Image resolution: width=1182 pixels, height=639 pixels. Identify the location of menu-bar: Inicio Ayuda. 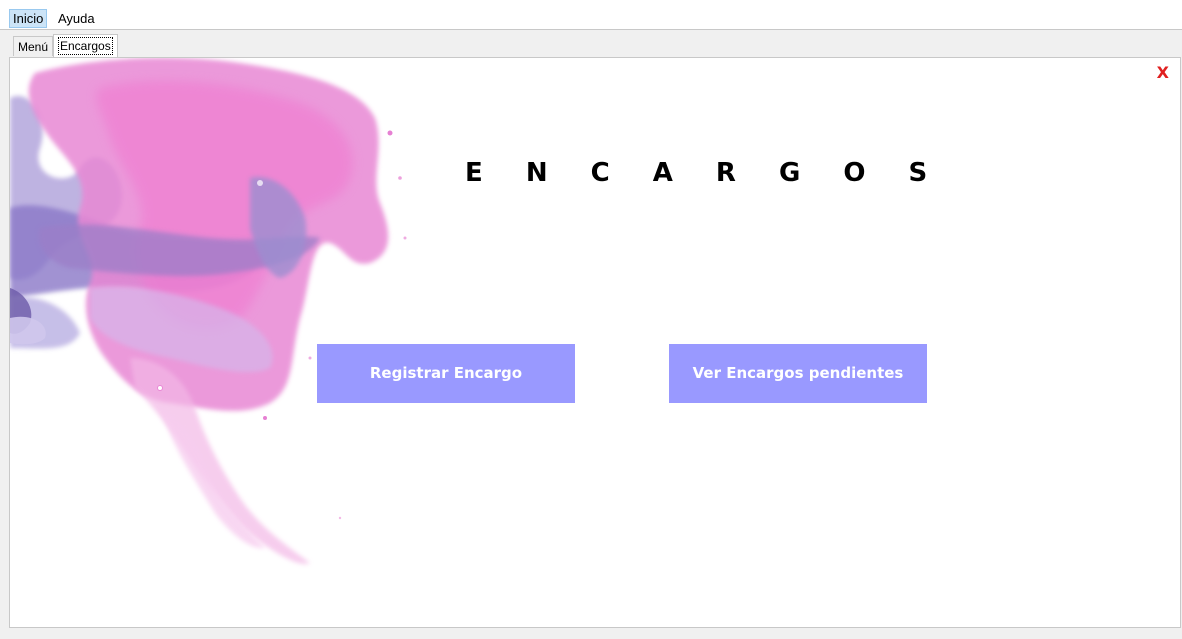
(591, 15).